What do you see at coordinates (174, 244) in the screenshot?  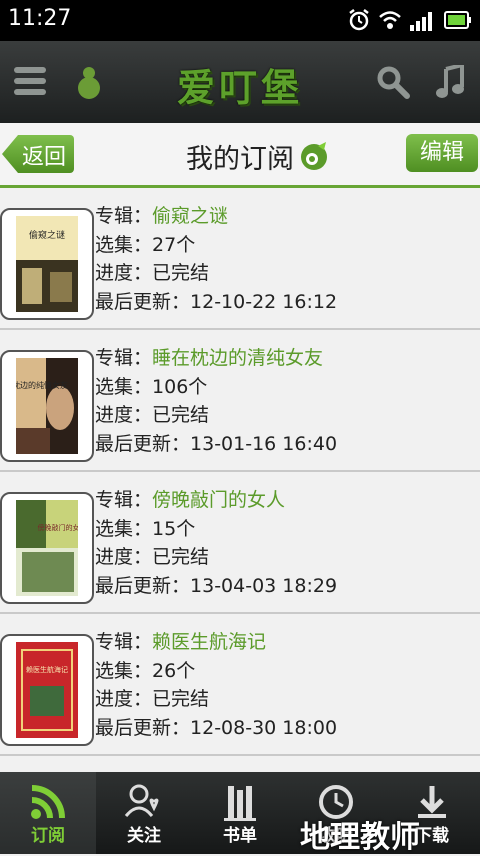 I see `episode-count: 27个` at bounding box center [174, 244].